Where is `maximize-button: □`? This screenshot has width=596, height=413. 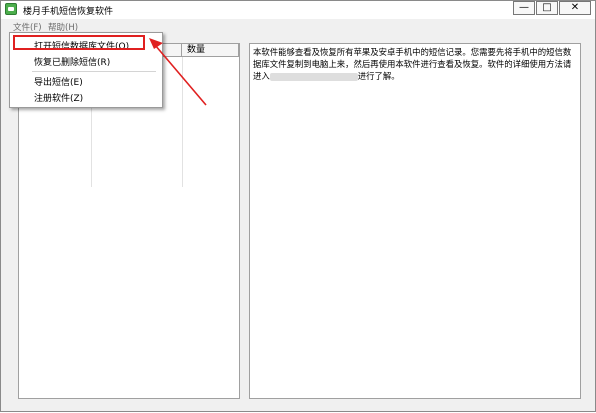 maximize-button: □ is located at coordinates (547, 8).